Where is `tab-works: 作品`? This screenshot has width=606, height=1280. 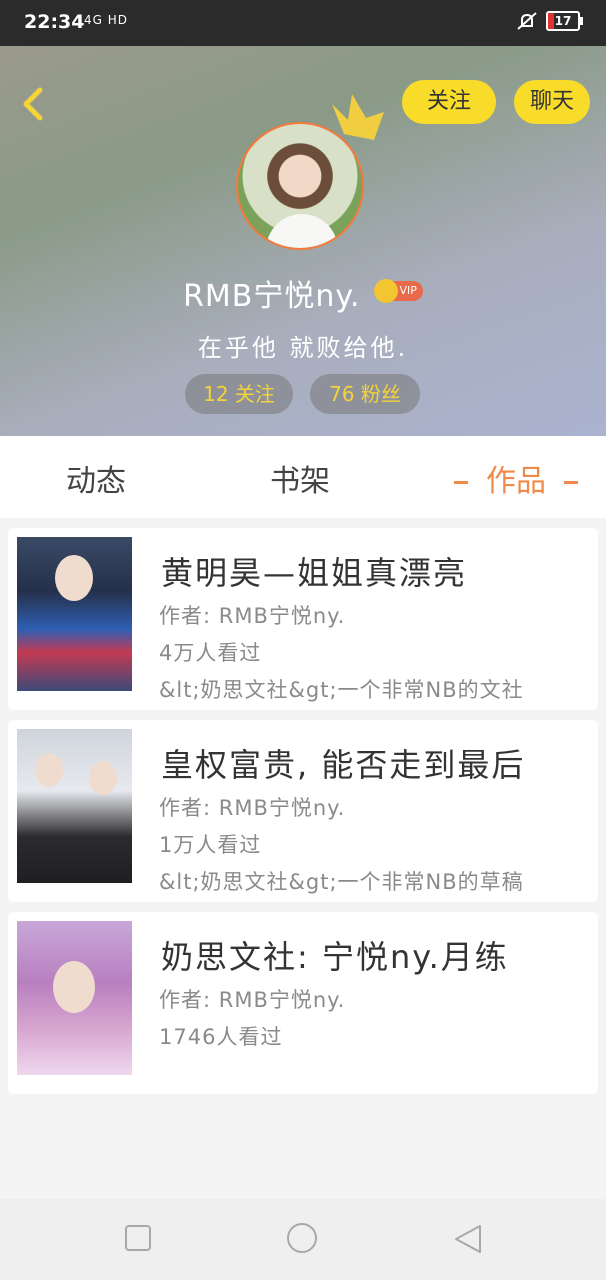 tab-works: 作品 is located at coordinates (516, 478).